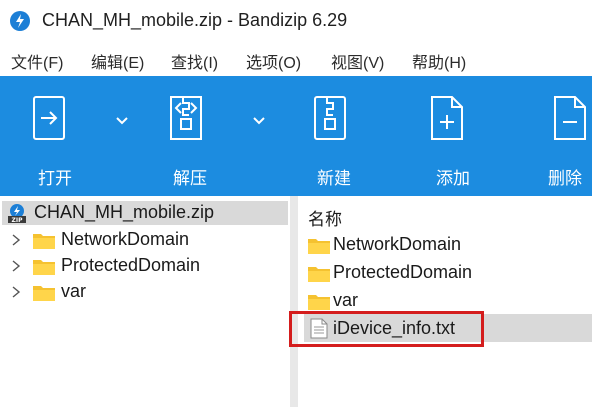 This screenshot has width=592, height=407. Describe the element at coordinates (17, 213) in the screenshot. I see `zip-archive-icon: ZIP` at that location.